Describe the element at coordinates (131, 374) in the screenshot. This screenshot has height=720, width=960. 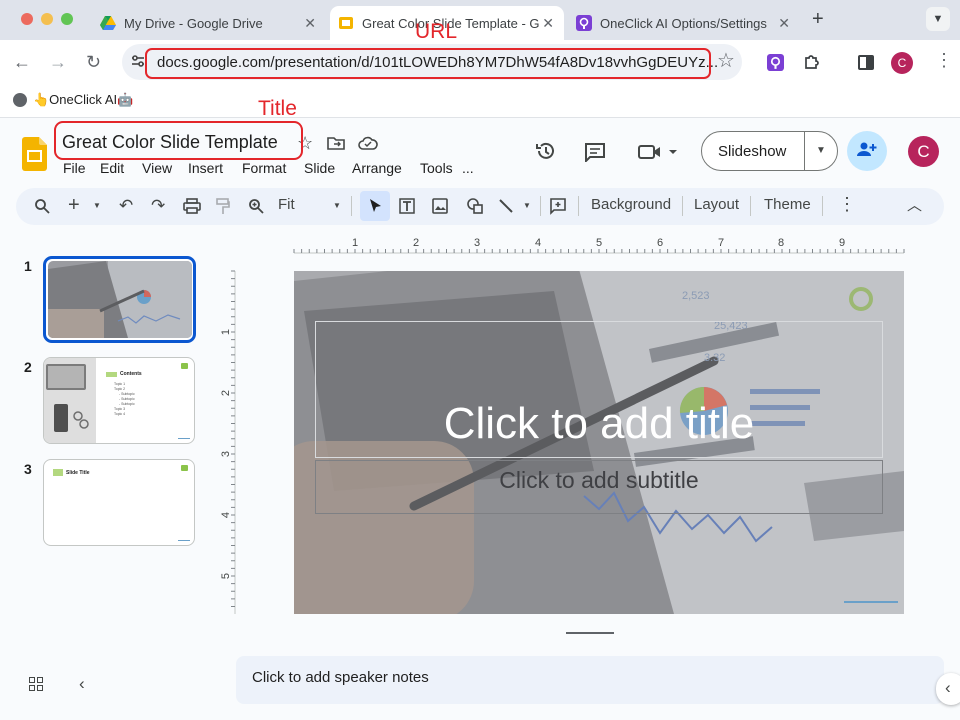
I see `slide-2-heading: Contents` at that location.